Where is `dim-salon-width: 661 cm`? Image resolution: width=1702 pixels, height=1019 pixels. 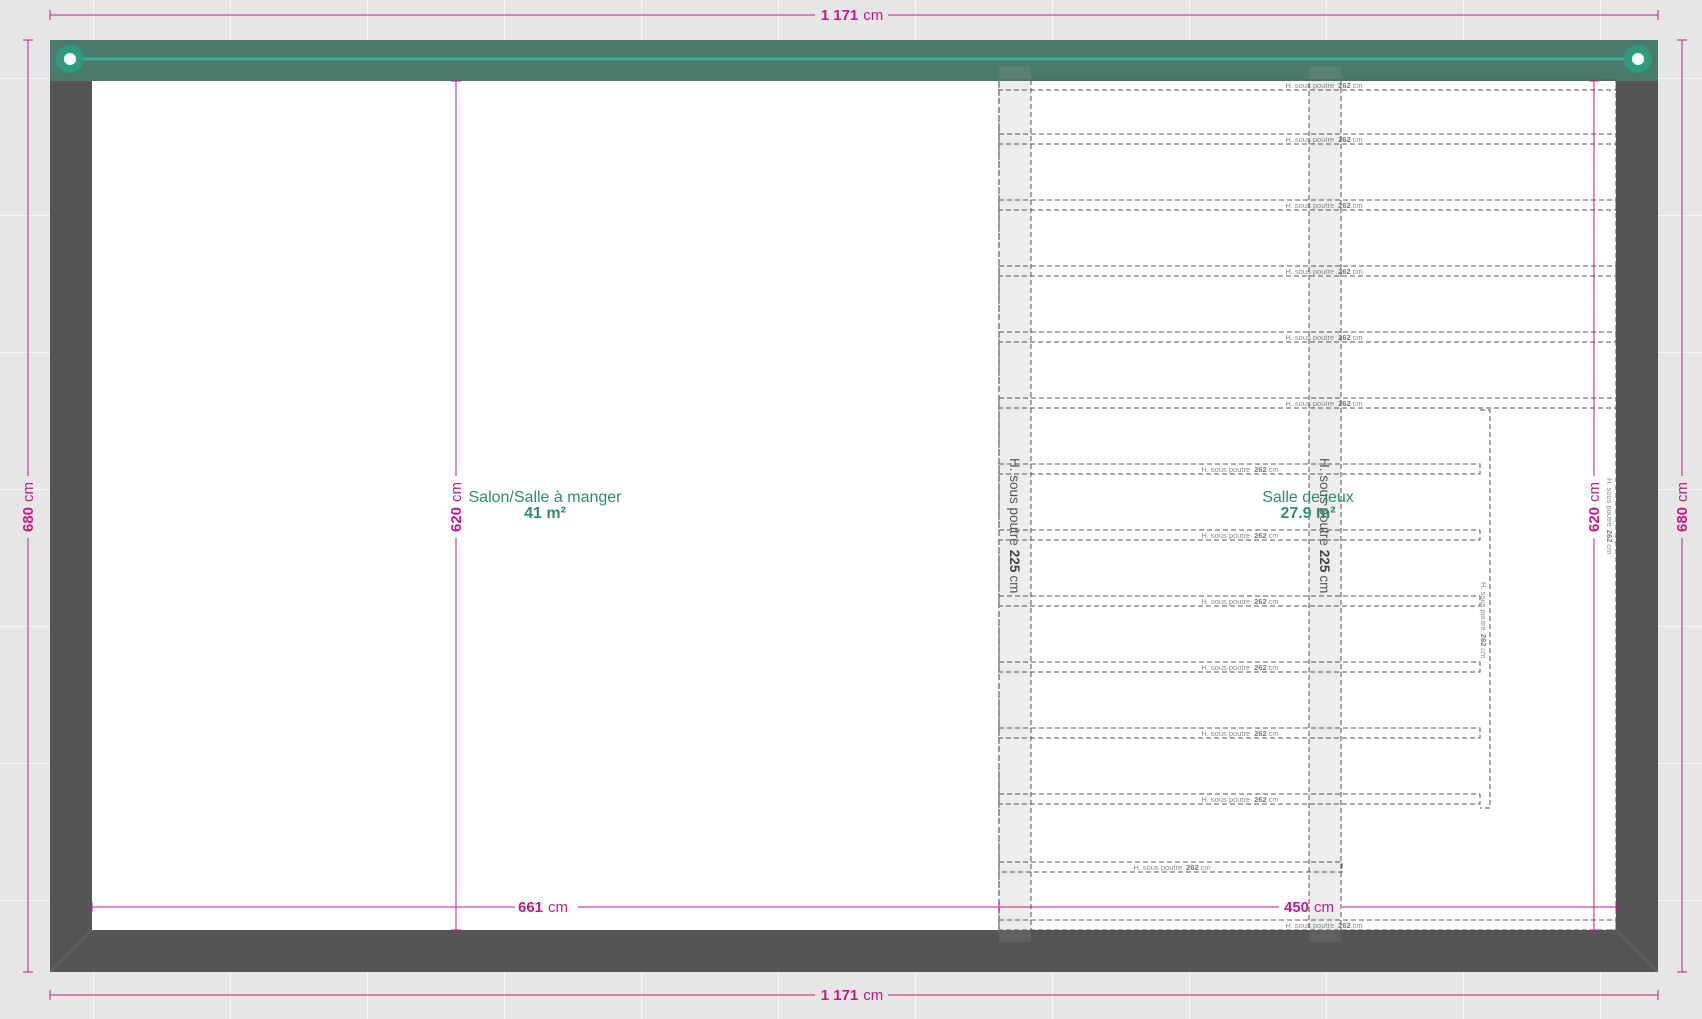 dim-salon-width: 661 cm is located at coordinates (543, 907).